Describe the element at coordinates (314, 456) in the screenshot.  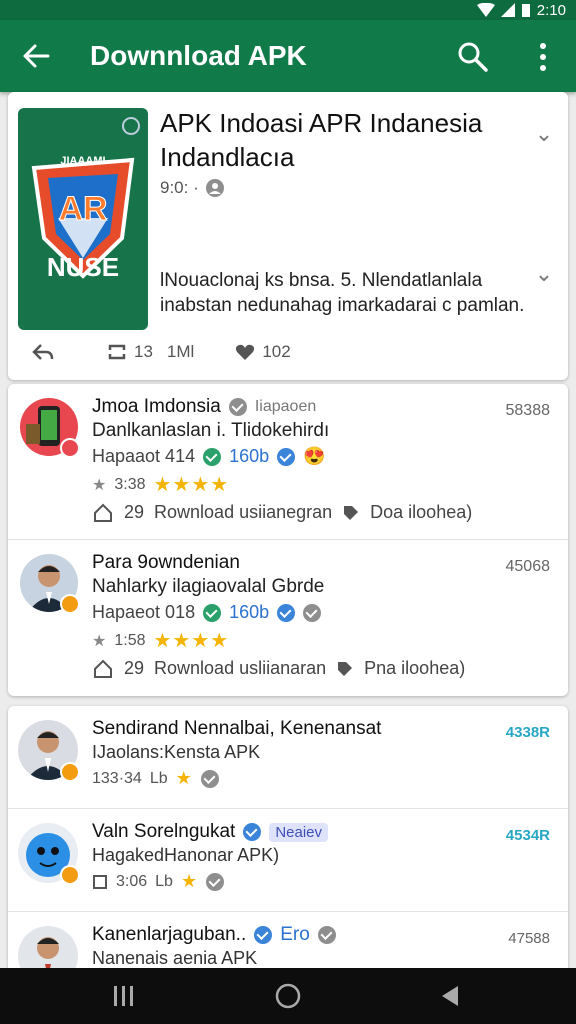
I see `emoji-icon: 😍` at that location.